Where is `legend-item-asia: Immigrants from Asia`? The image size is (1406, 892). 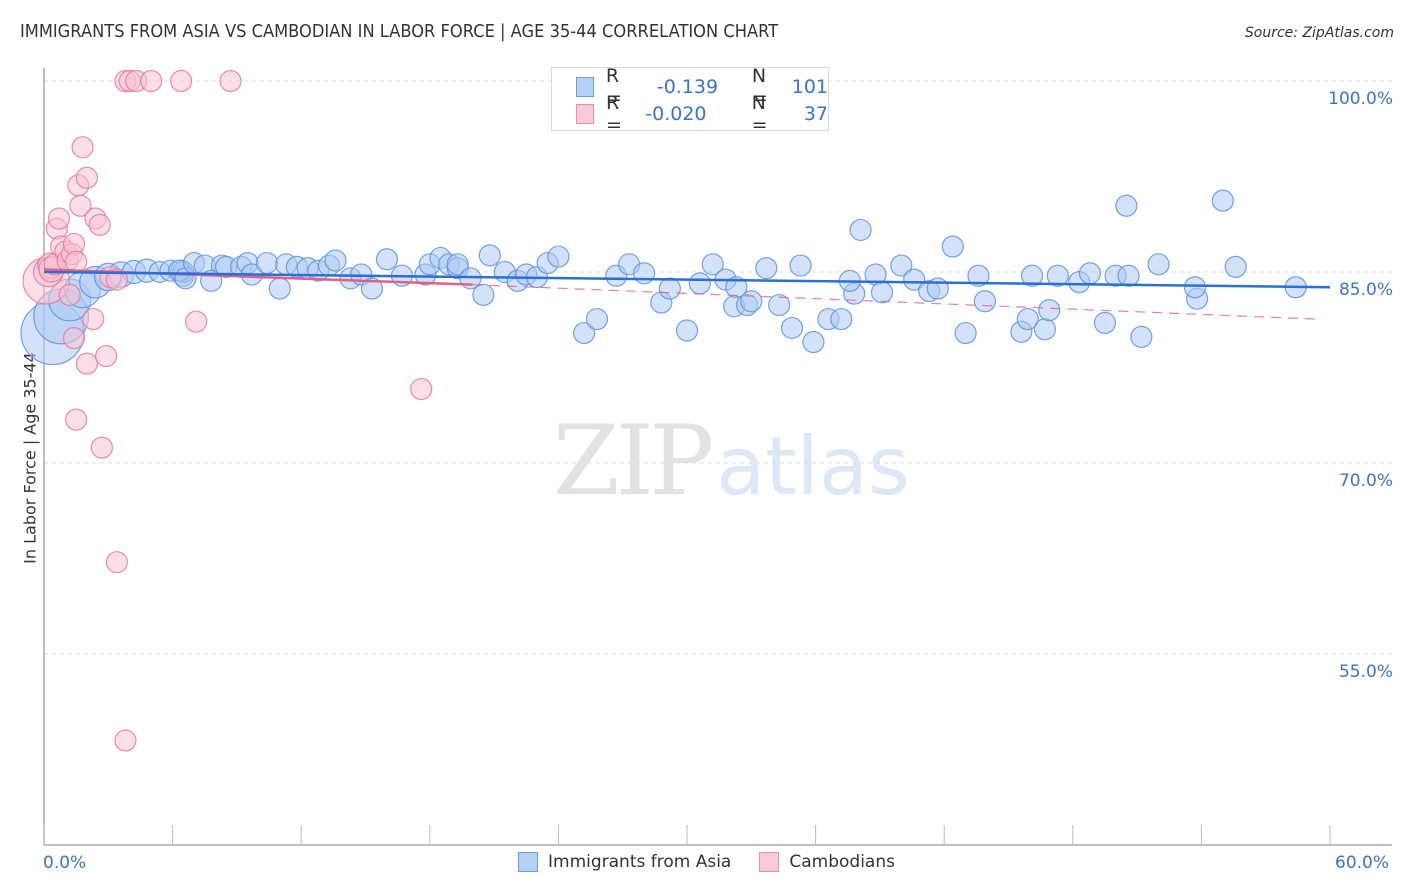 legend-item-asia: Immigrants from Asia is located at coordinates (624, 862).